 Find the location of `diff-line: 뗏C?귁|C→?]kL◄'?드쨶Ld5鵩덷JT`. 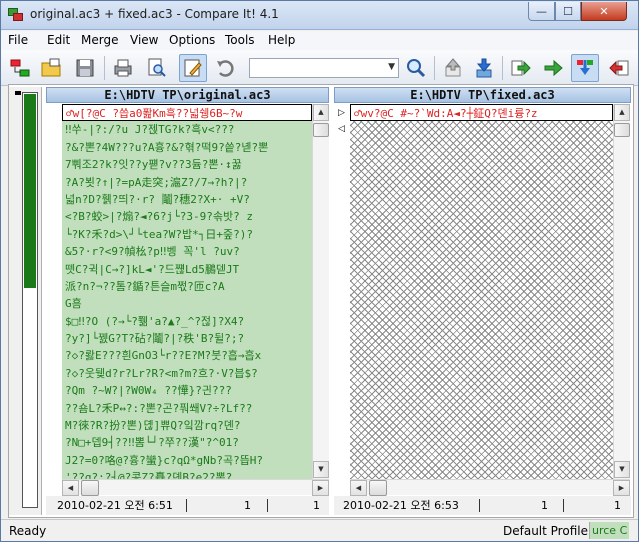

diff-line: 뗏C?귁|C→?]kL◄'?드쨶Ld5鵩덷JT is located at coordinates (152, 269).